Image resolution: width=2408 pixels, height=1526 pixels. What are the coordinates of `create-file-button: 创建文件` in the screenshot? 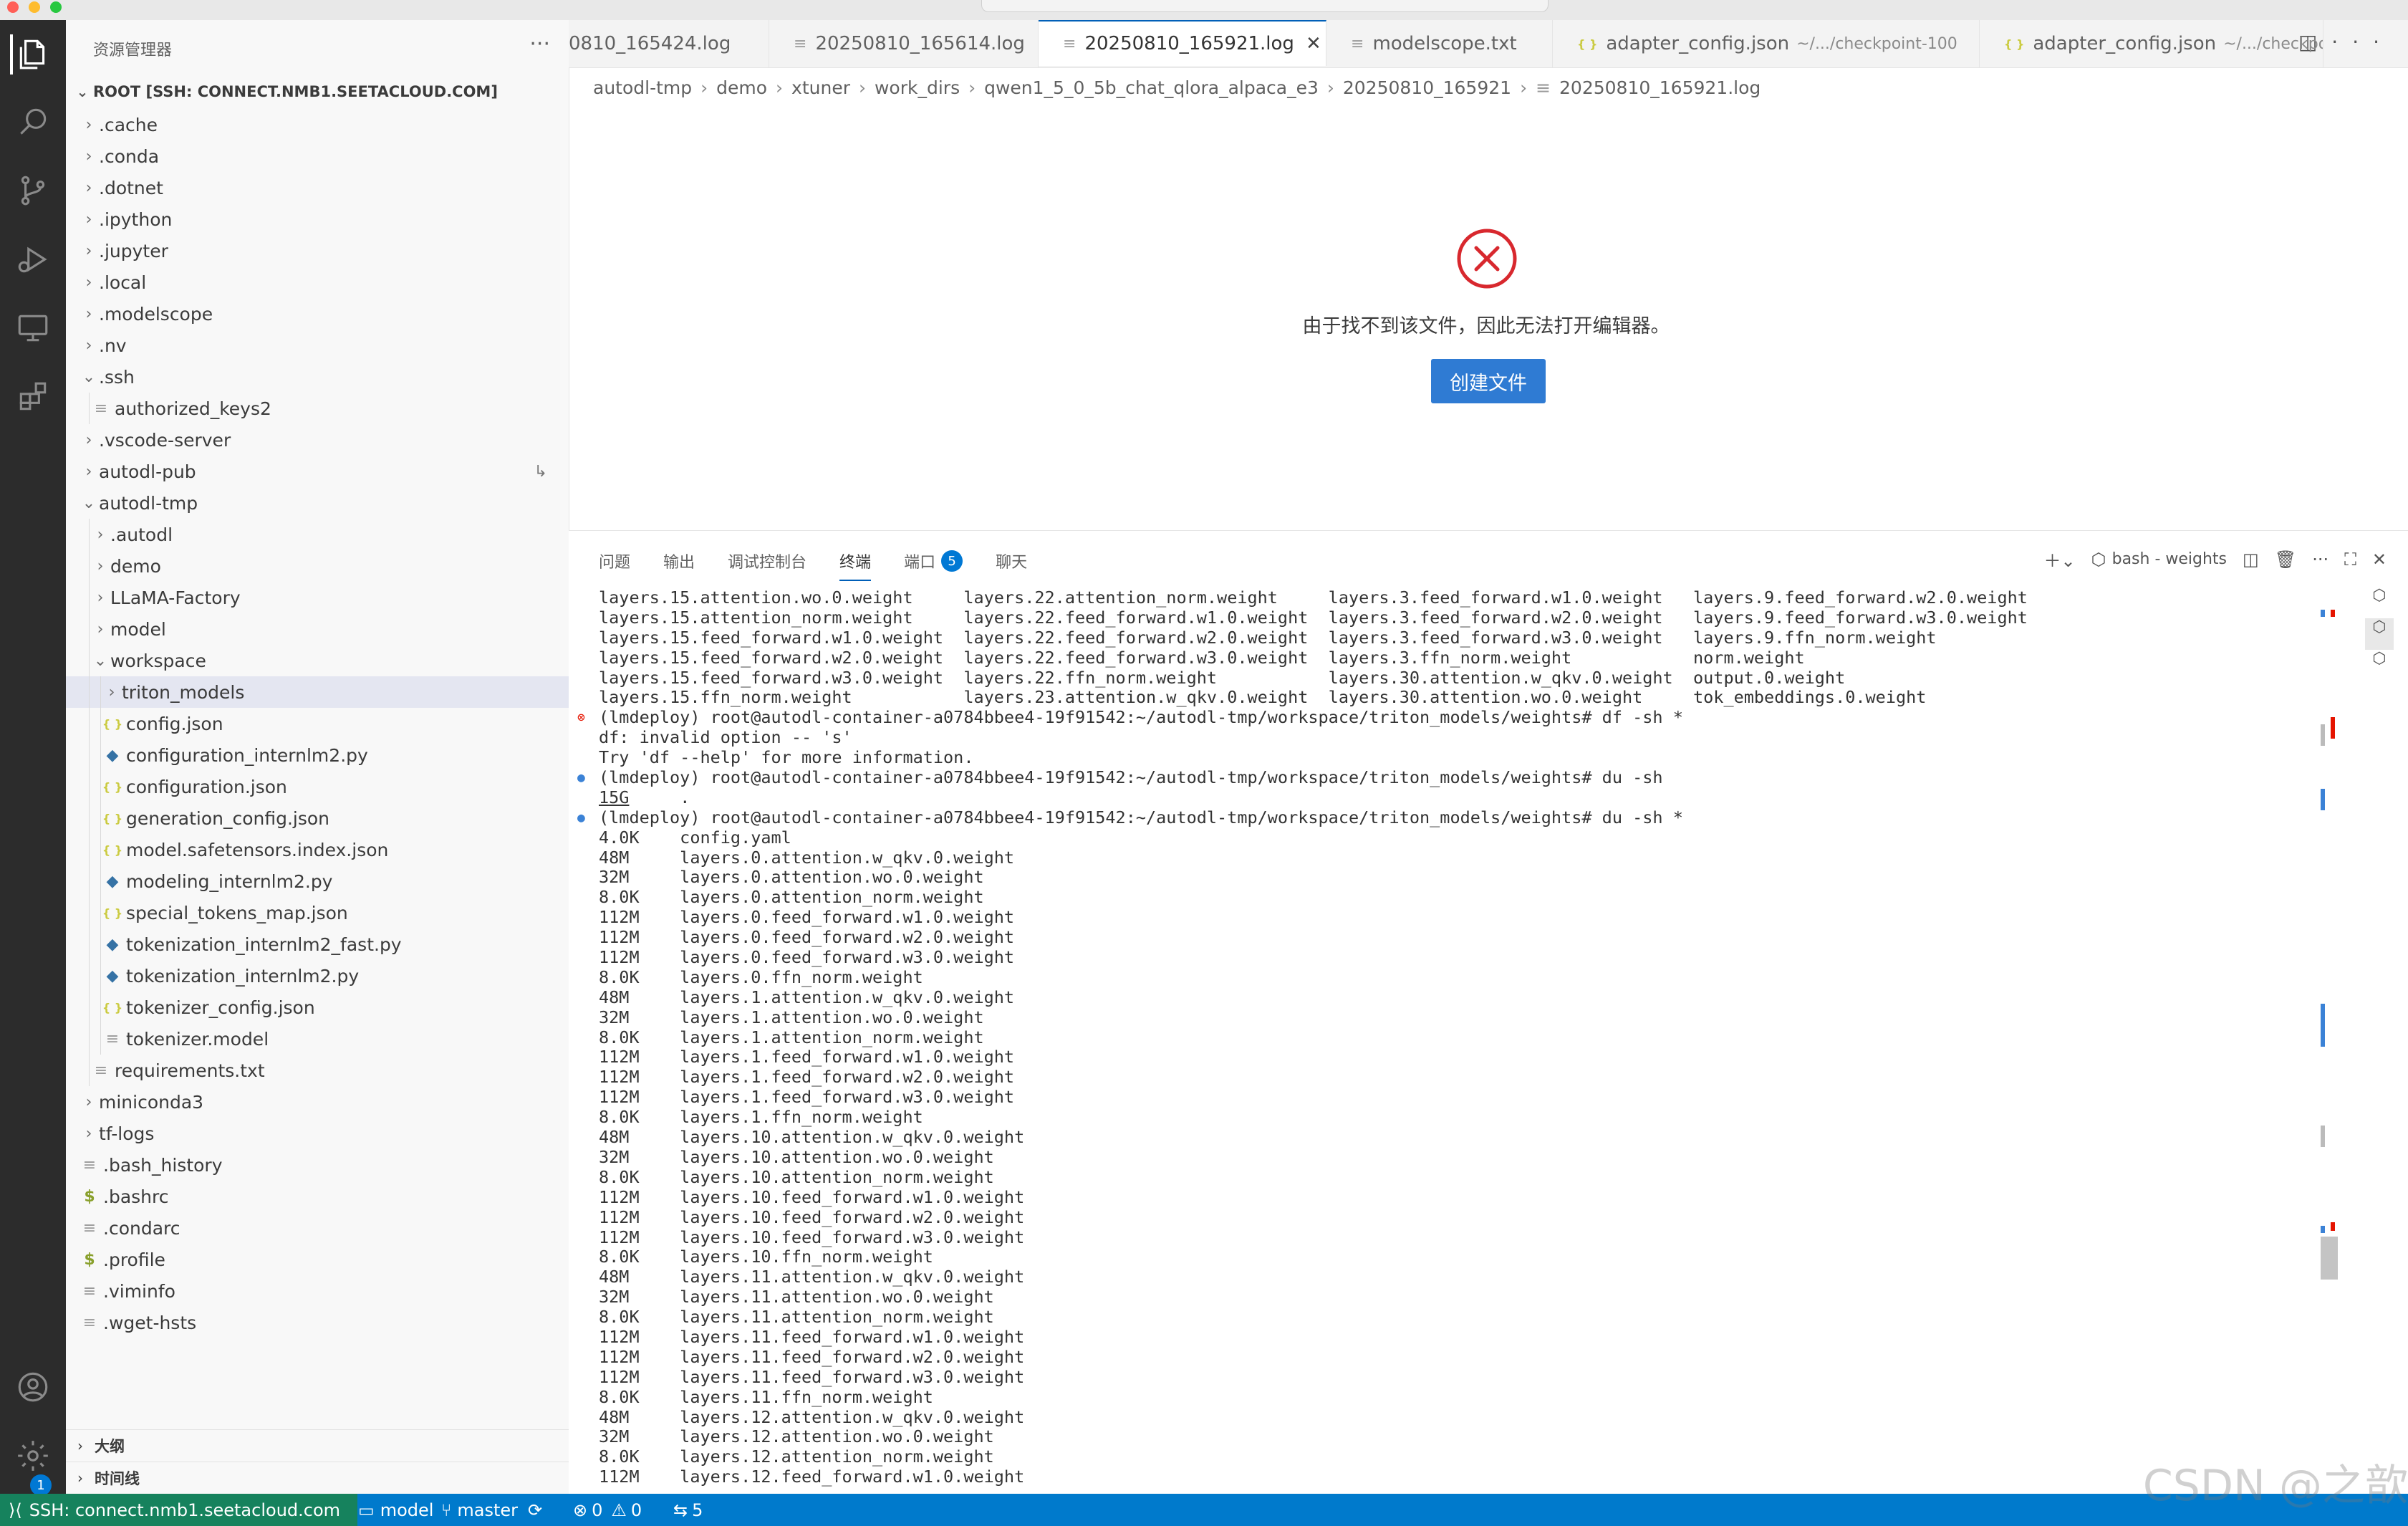 It's located at (1488, 381).